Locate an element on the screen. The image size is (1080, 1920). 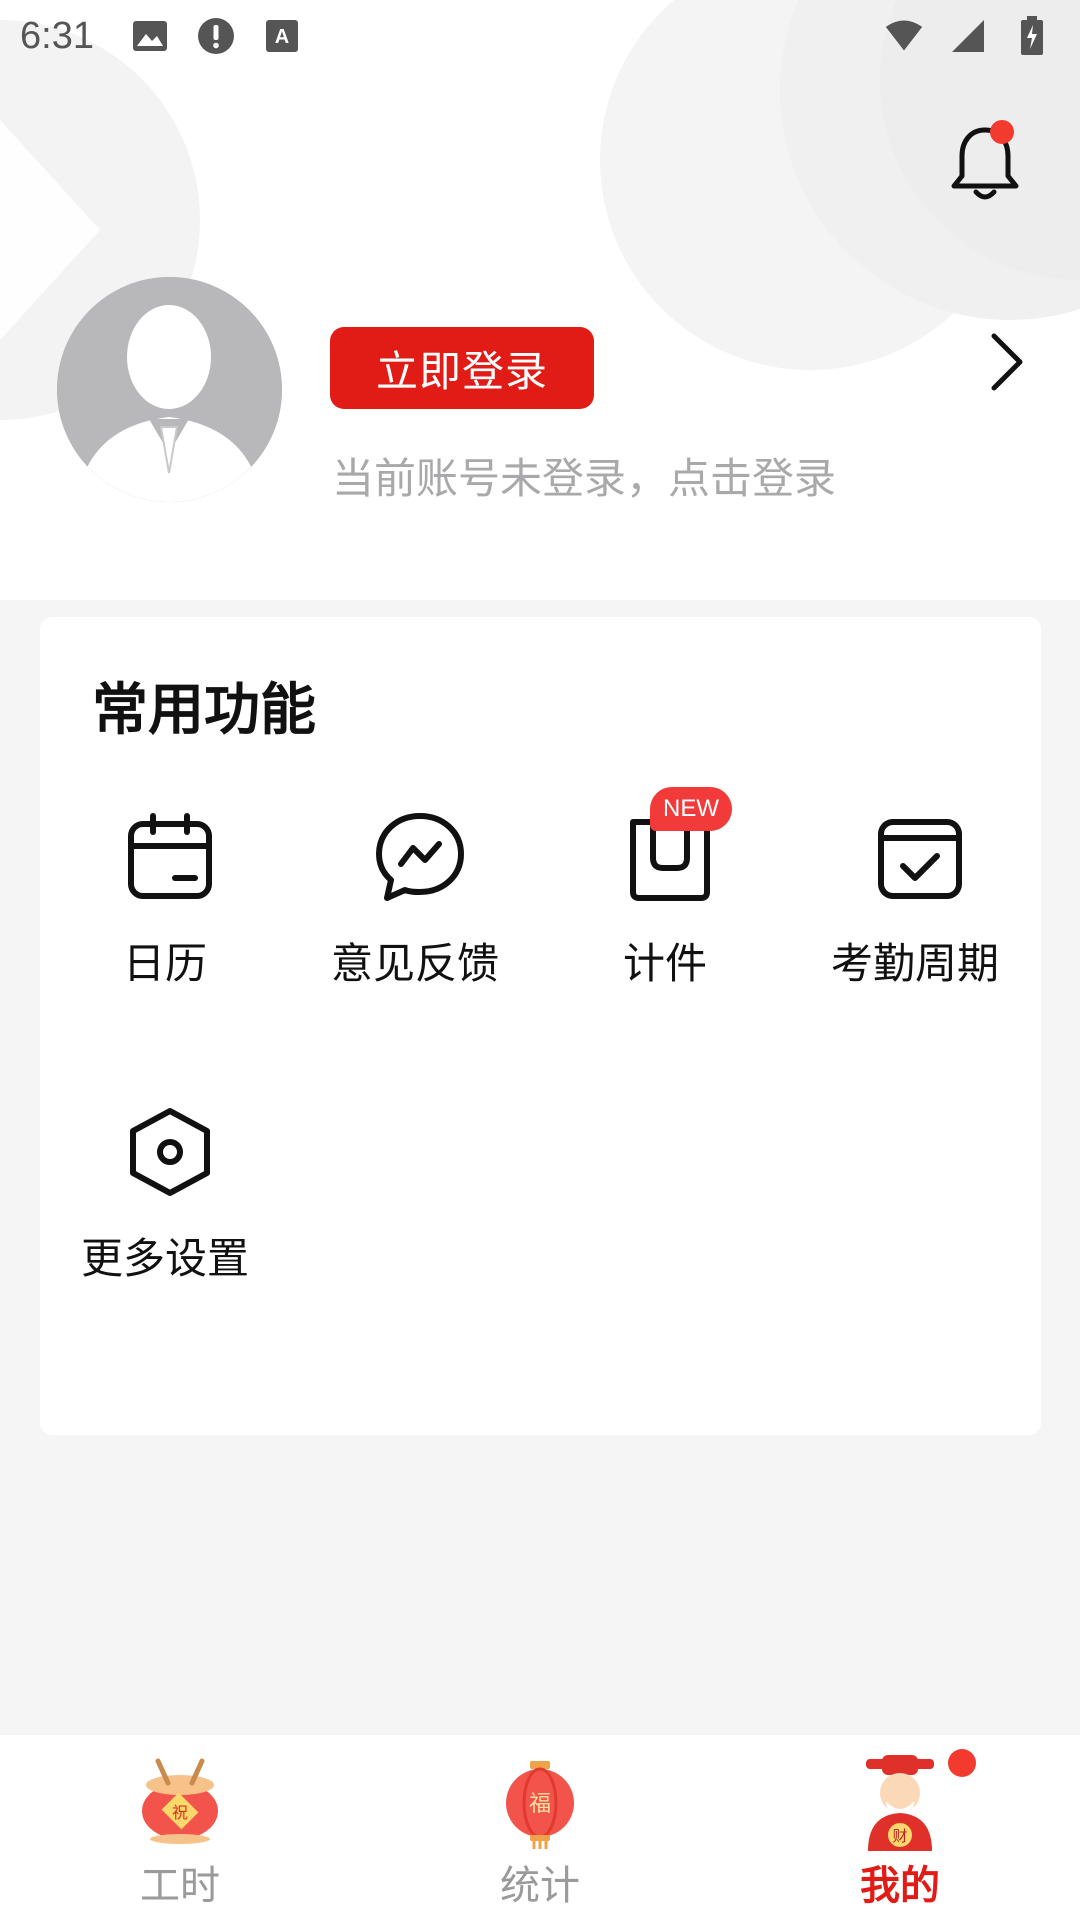
feedback-icon is located at coordinates (420, 857).